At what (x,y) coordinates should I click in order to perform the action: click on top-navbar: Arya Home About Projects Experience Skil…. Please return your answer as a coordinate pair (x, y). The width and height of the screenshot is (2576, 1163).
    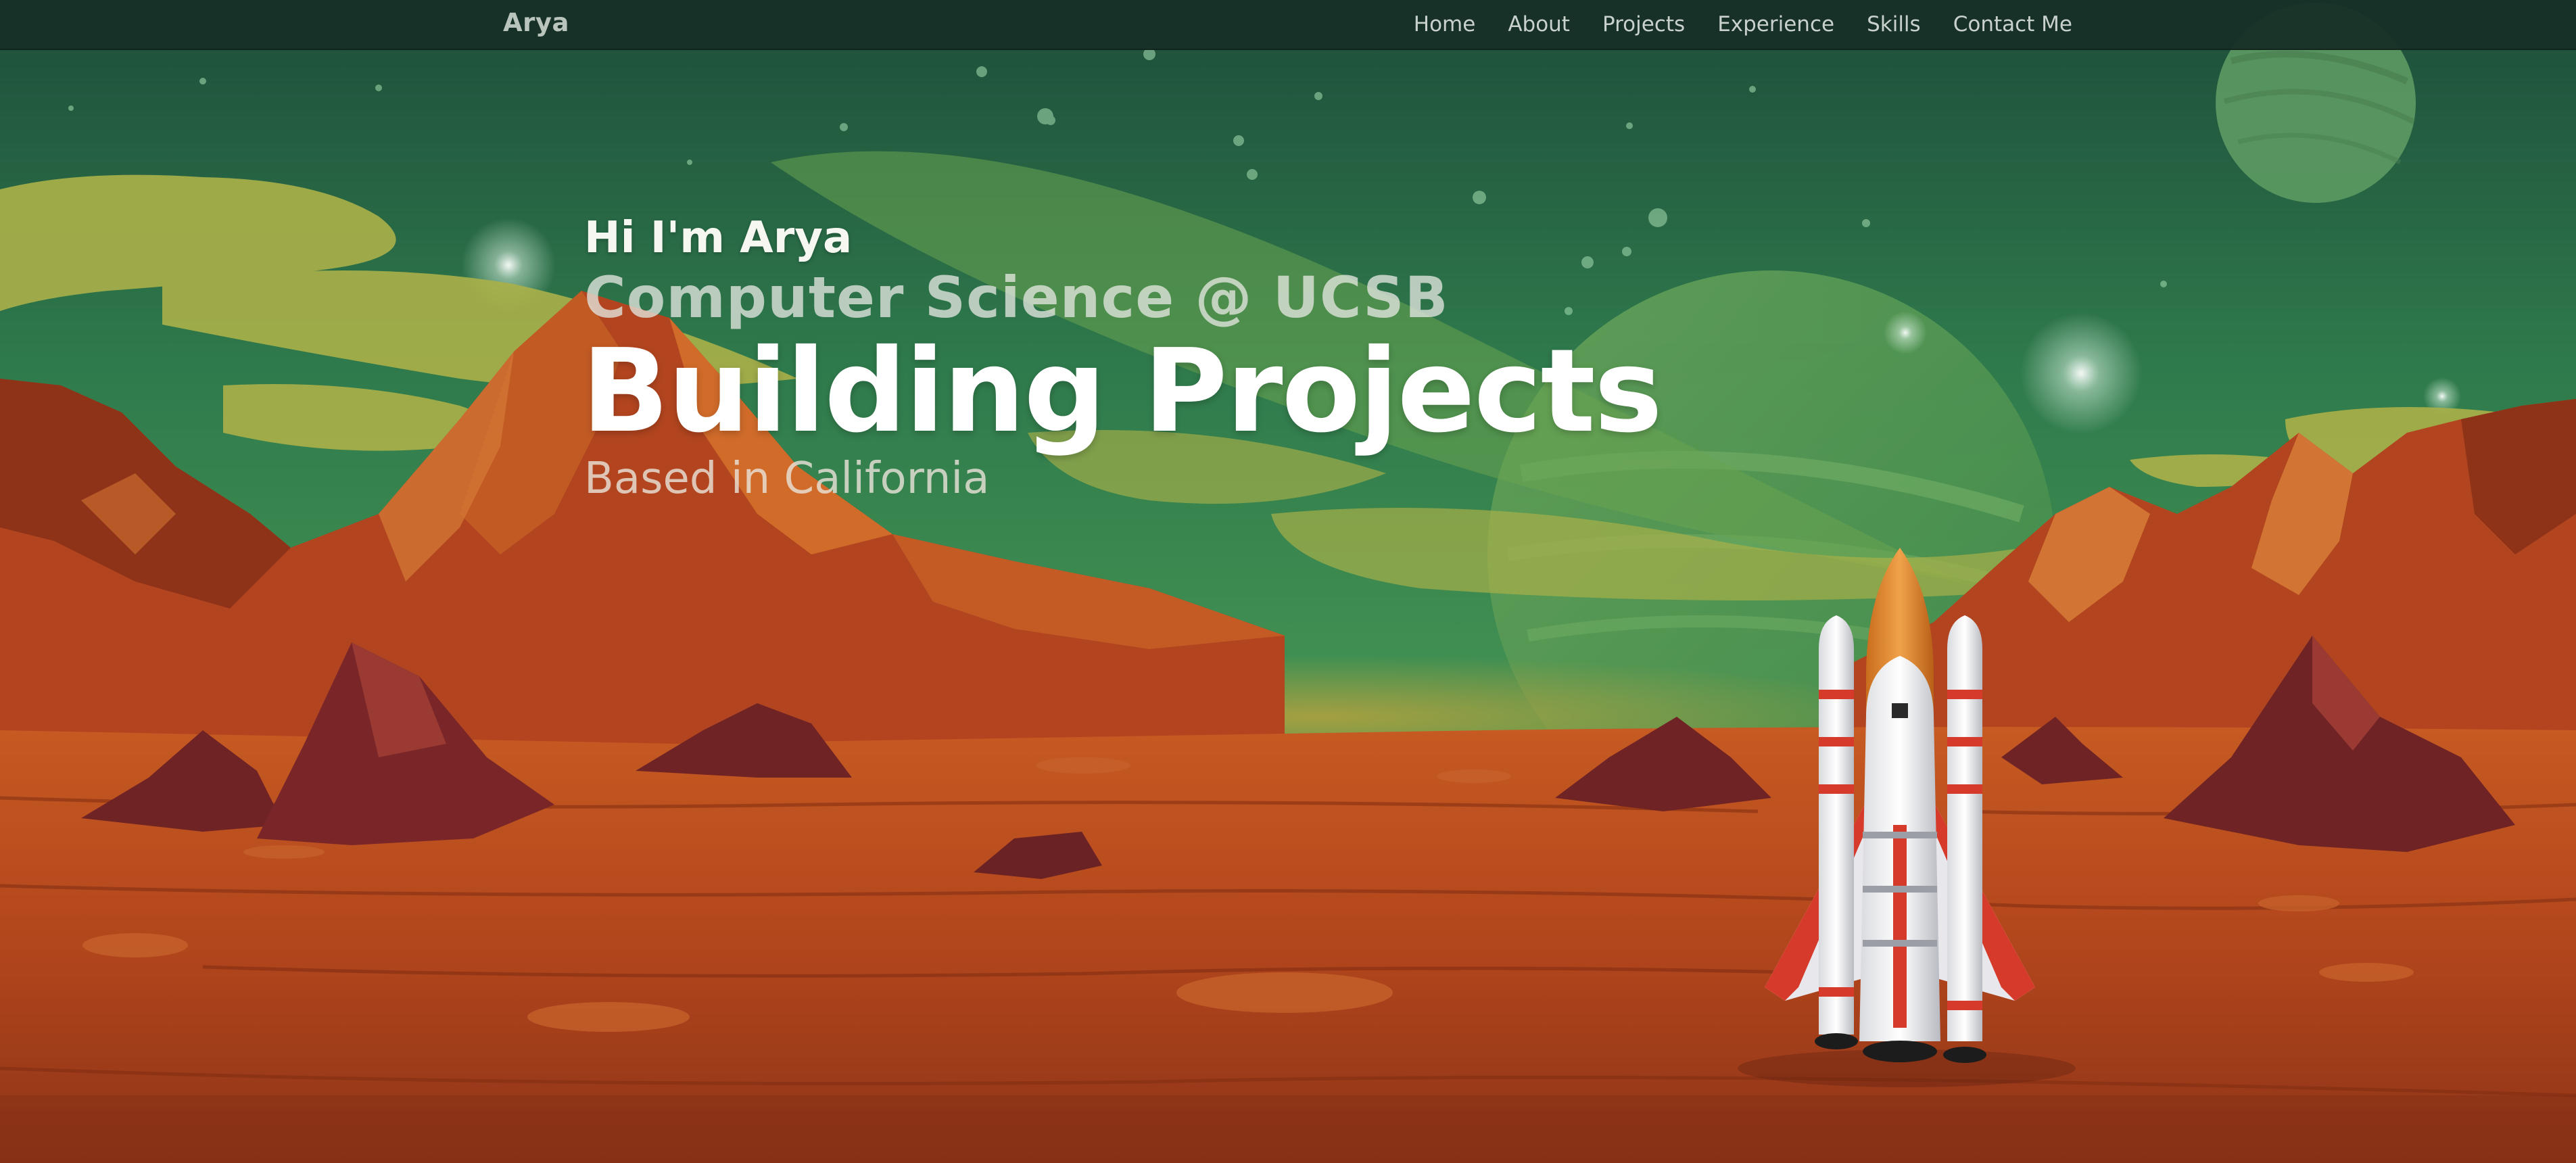
    Looking at the image, I should click on (1288, 25).